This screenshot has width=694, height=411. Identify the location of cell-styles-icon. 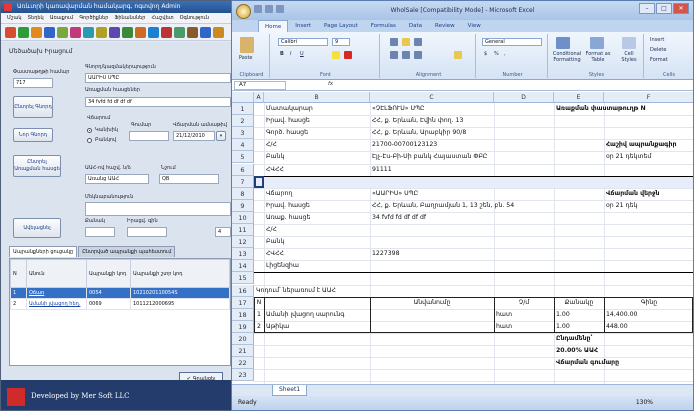
(629, 43).